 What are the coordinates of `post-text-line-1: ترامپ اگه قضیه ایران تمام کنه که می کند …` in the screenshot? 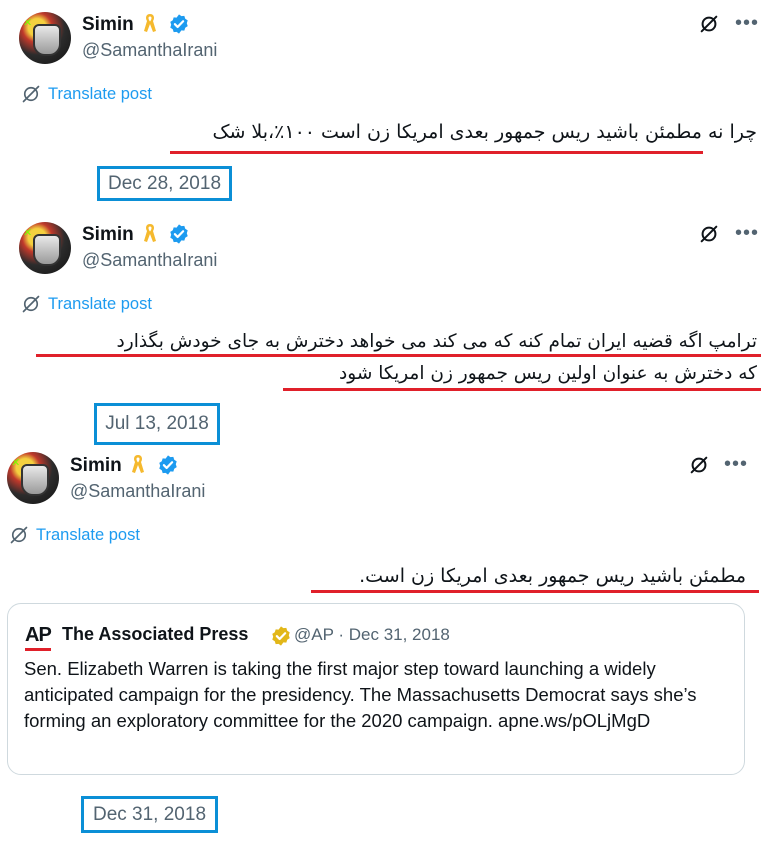 It's located at (436, 341).